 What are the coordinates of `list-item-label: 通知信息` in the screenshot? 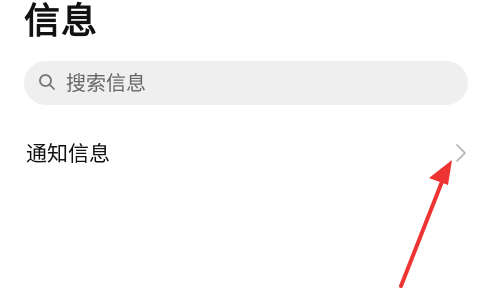 It's located at (68, 154).